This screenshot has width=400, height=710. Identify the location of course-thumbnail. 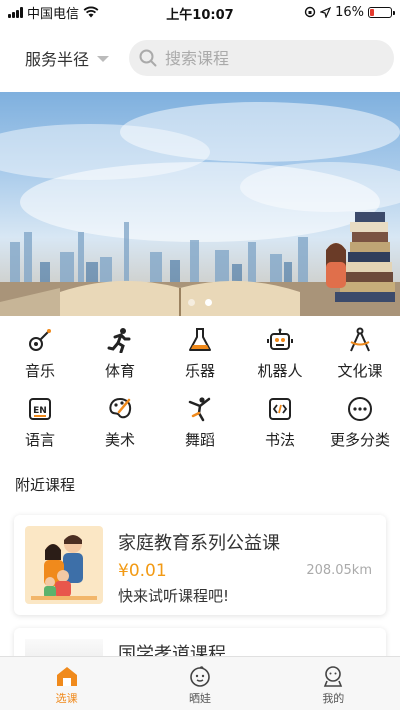
(64, 565).